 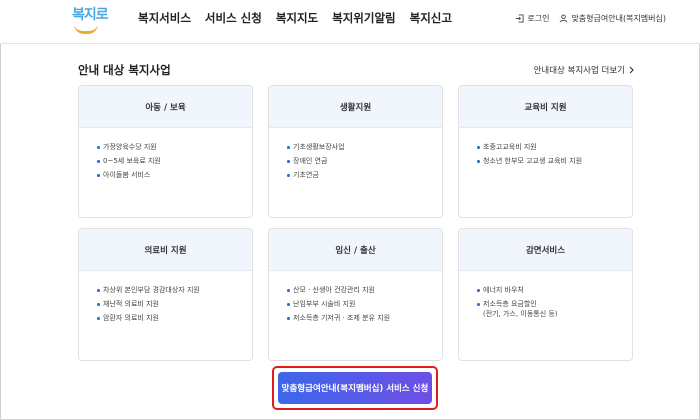 I want to click on cta-highlight-box: 맞춤형급여안내(복지멤버십) 서비스 신청, so click(x=355, y=388).